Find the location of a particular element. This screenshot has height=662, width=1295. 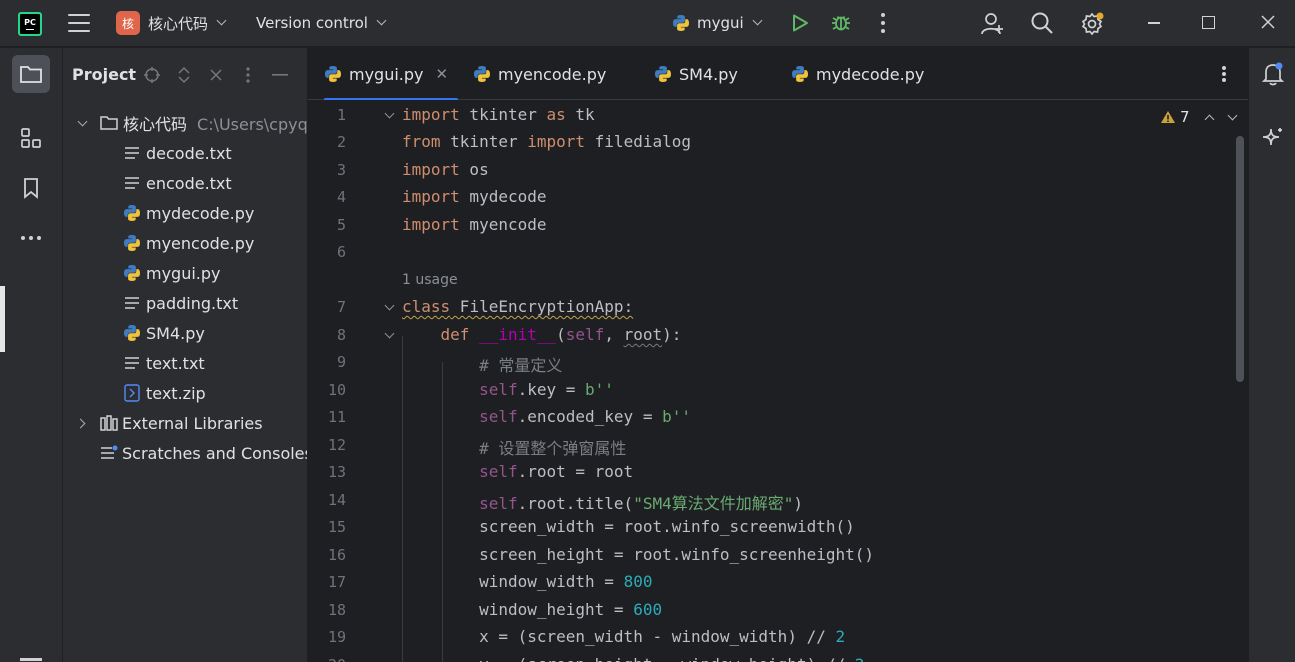

tab-label: mydecode.py is located at coordinates (870, 74).